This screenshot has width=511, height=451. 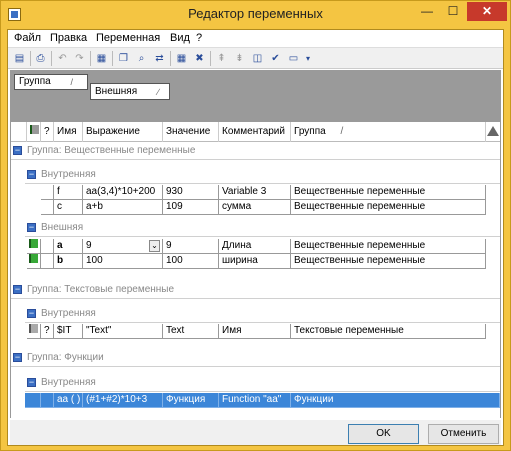 I want to click on cell-value: Text, so click(x=191, y=331).